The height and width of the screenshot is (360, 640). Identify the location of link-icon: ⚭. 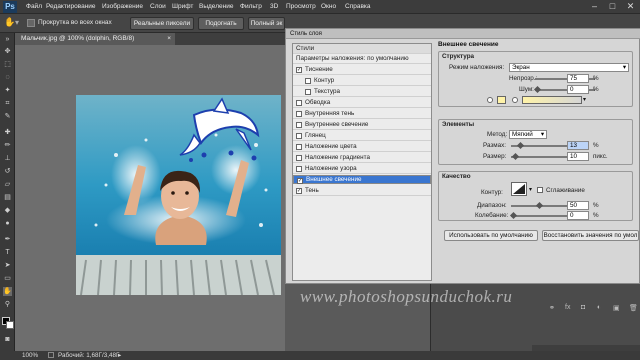
(552, 308).